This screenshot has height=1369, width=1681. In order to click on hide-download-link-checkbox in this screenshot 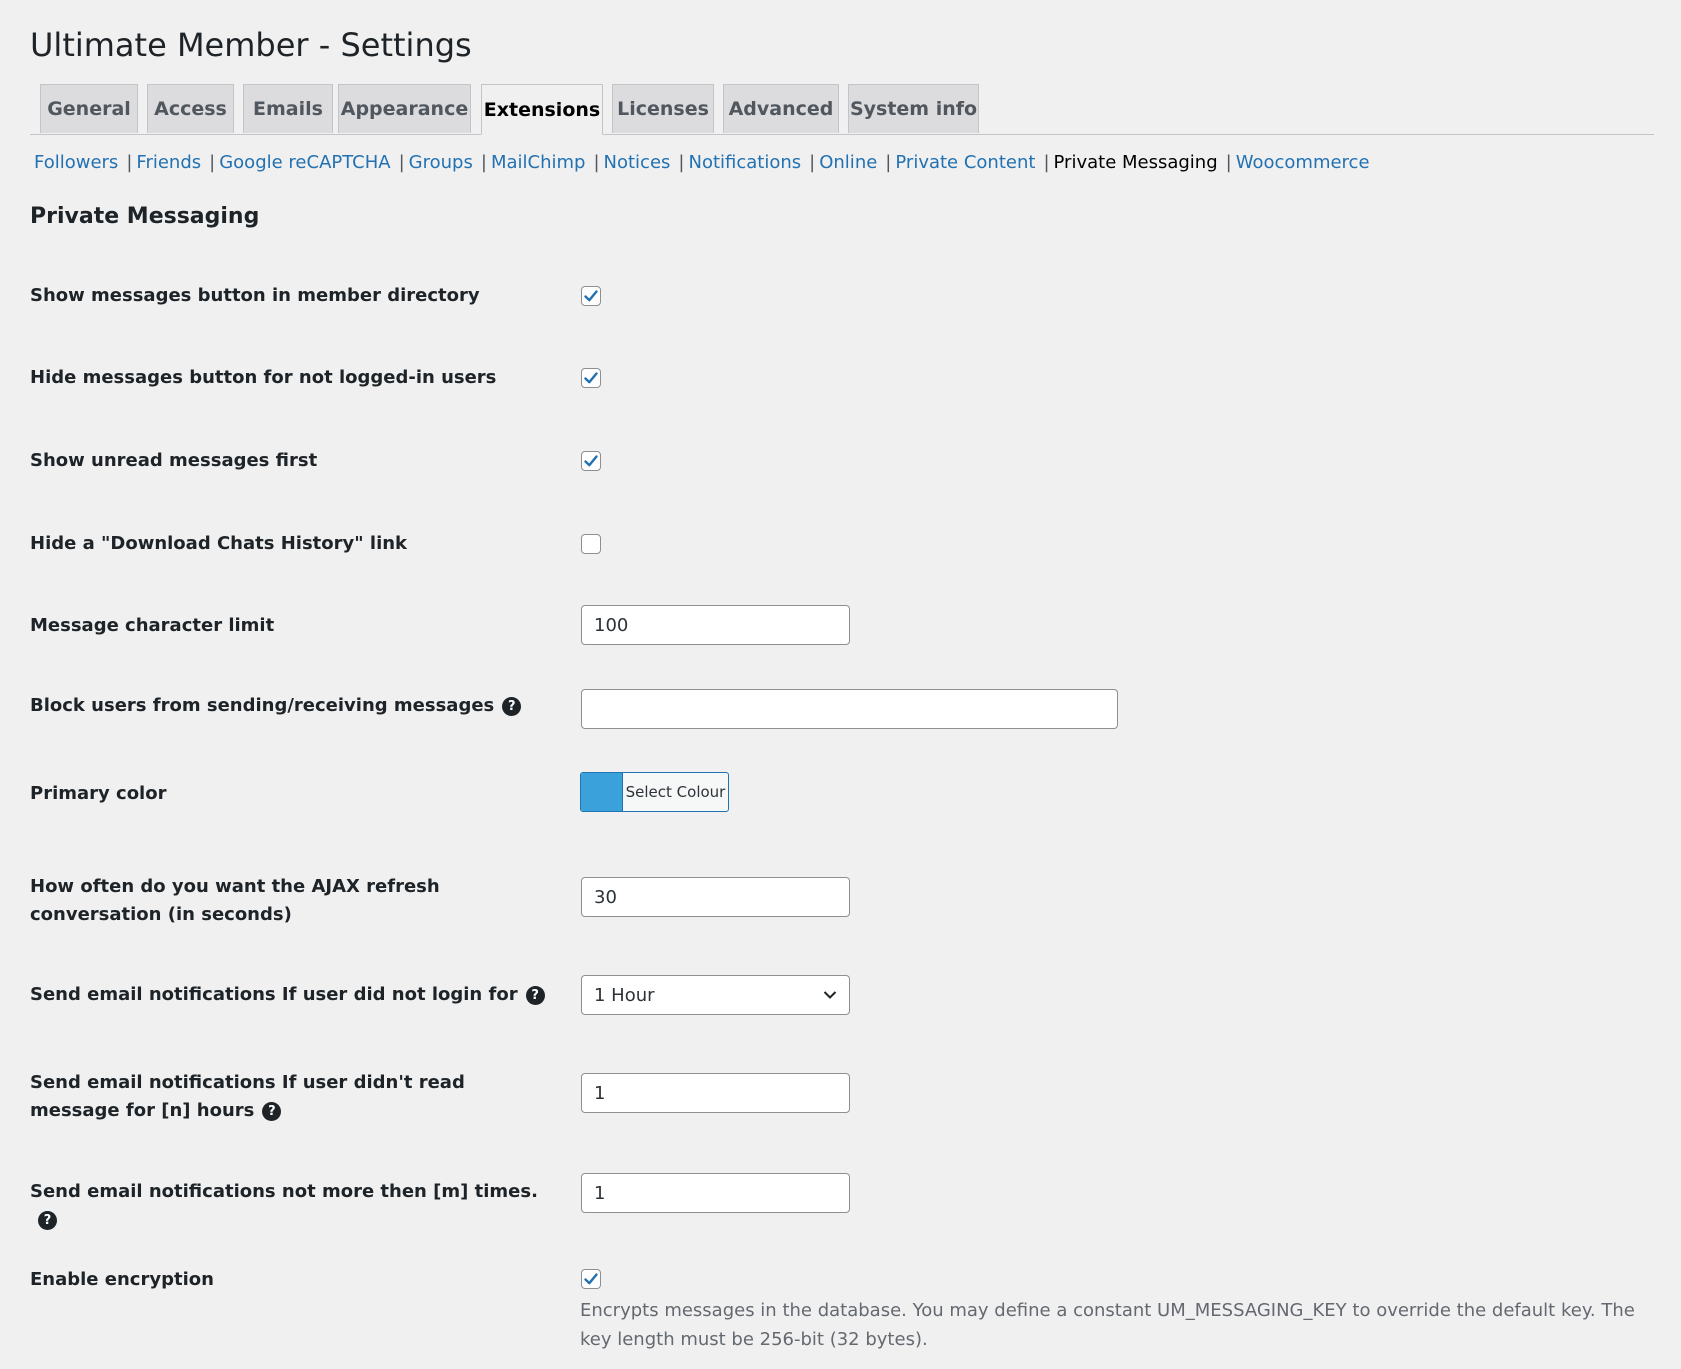, I will do `click(591, 544)`.